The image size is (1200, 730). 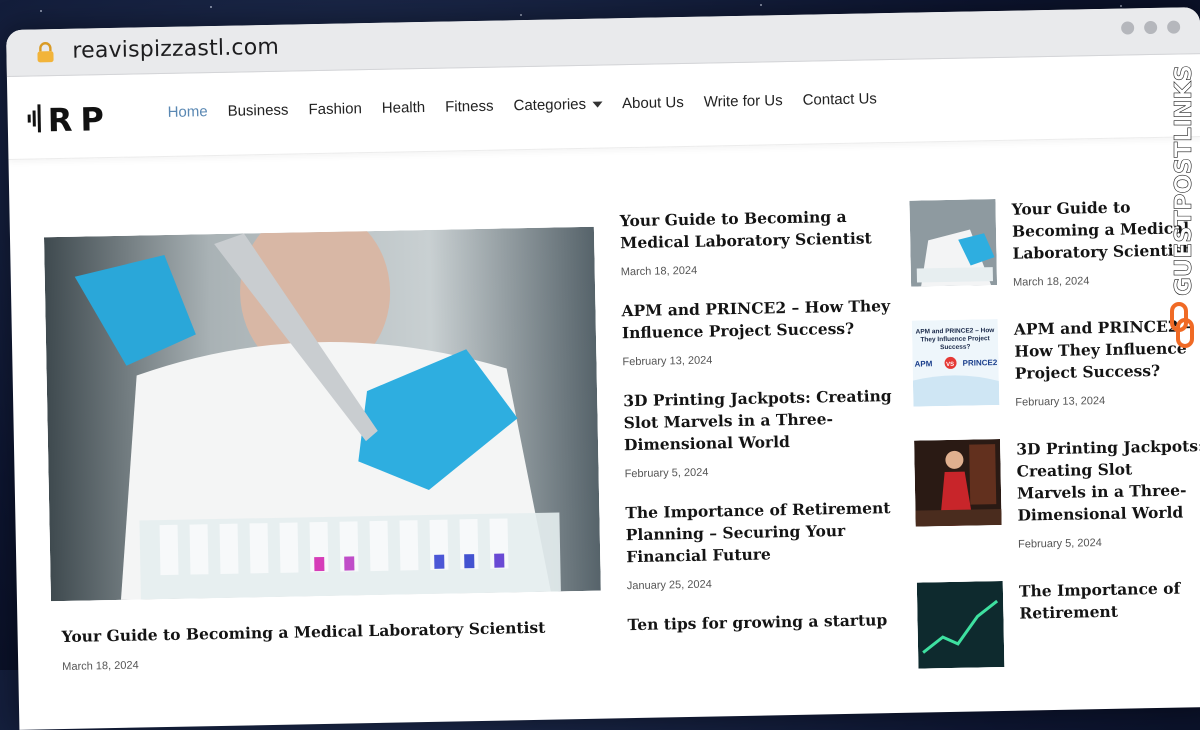 I want to click on list-item: The Importance of Retirement, so click(x=1058, y=623).